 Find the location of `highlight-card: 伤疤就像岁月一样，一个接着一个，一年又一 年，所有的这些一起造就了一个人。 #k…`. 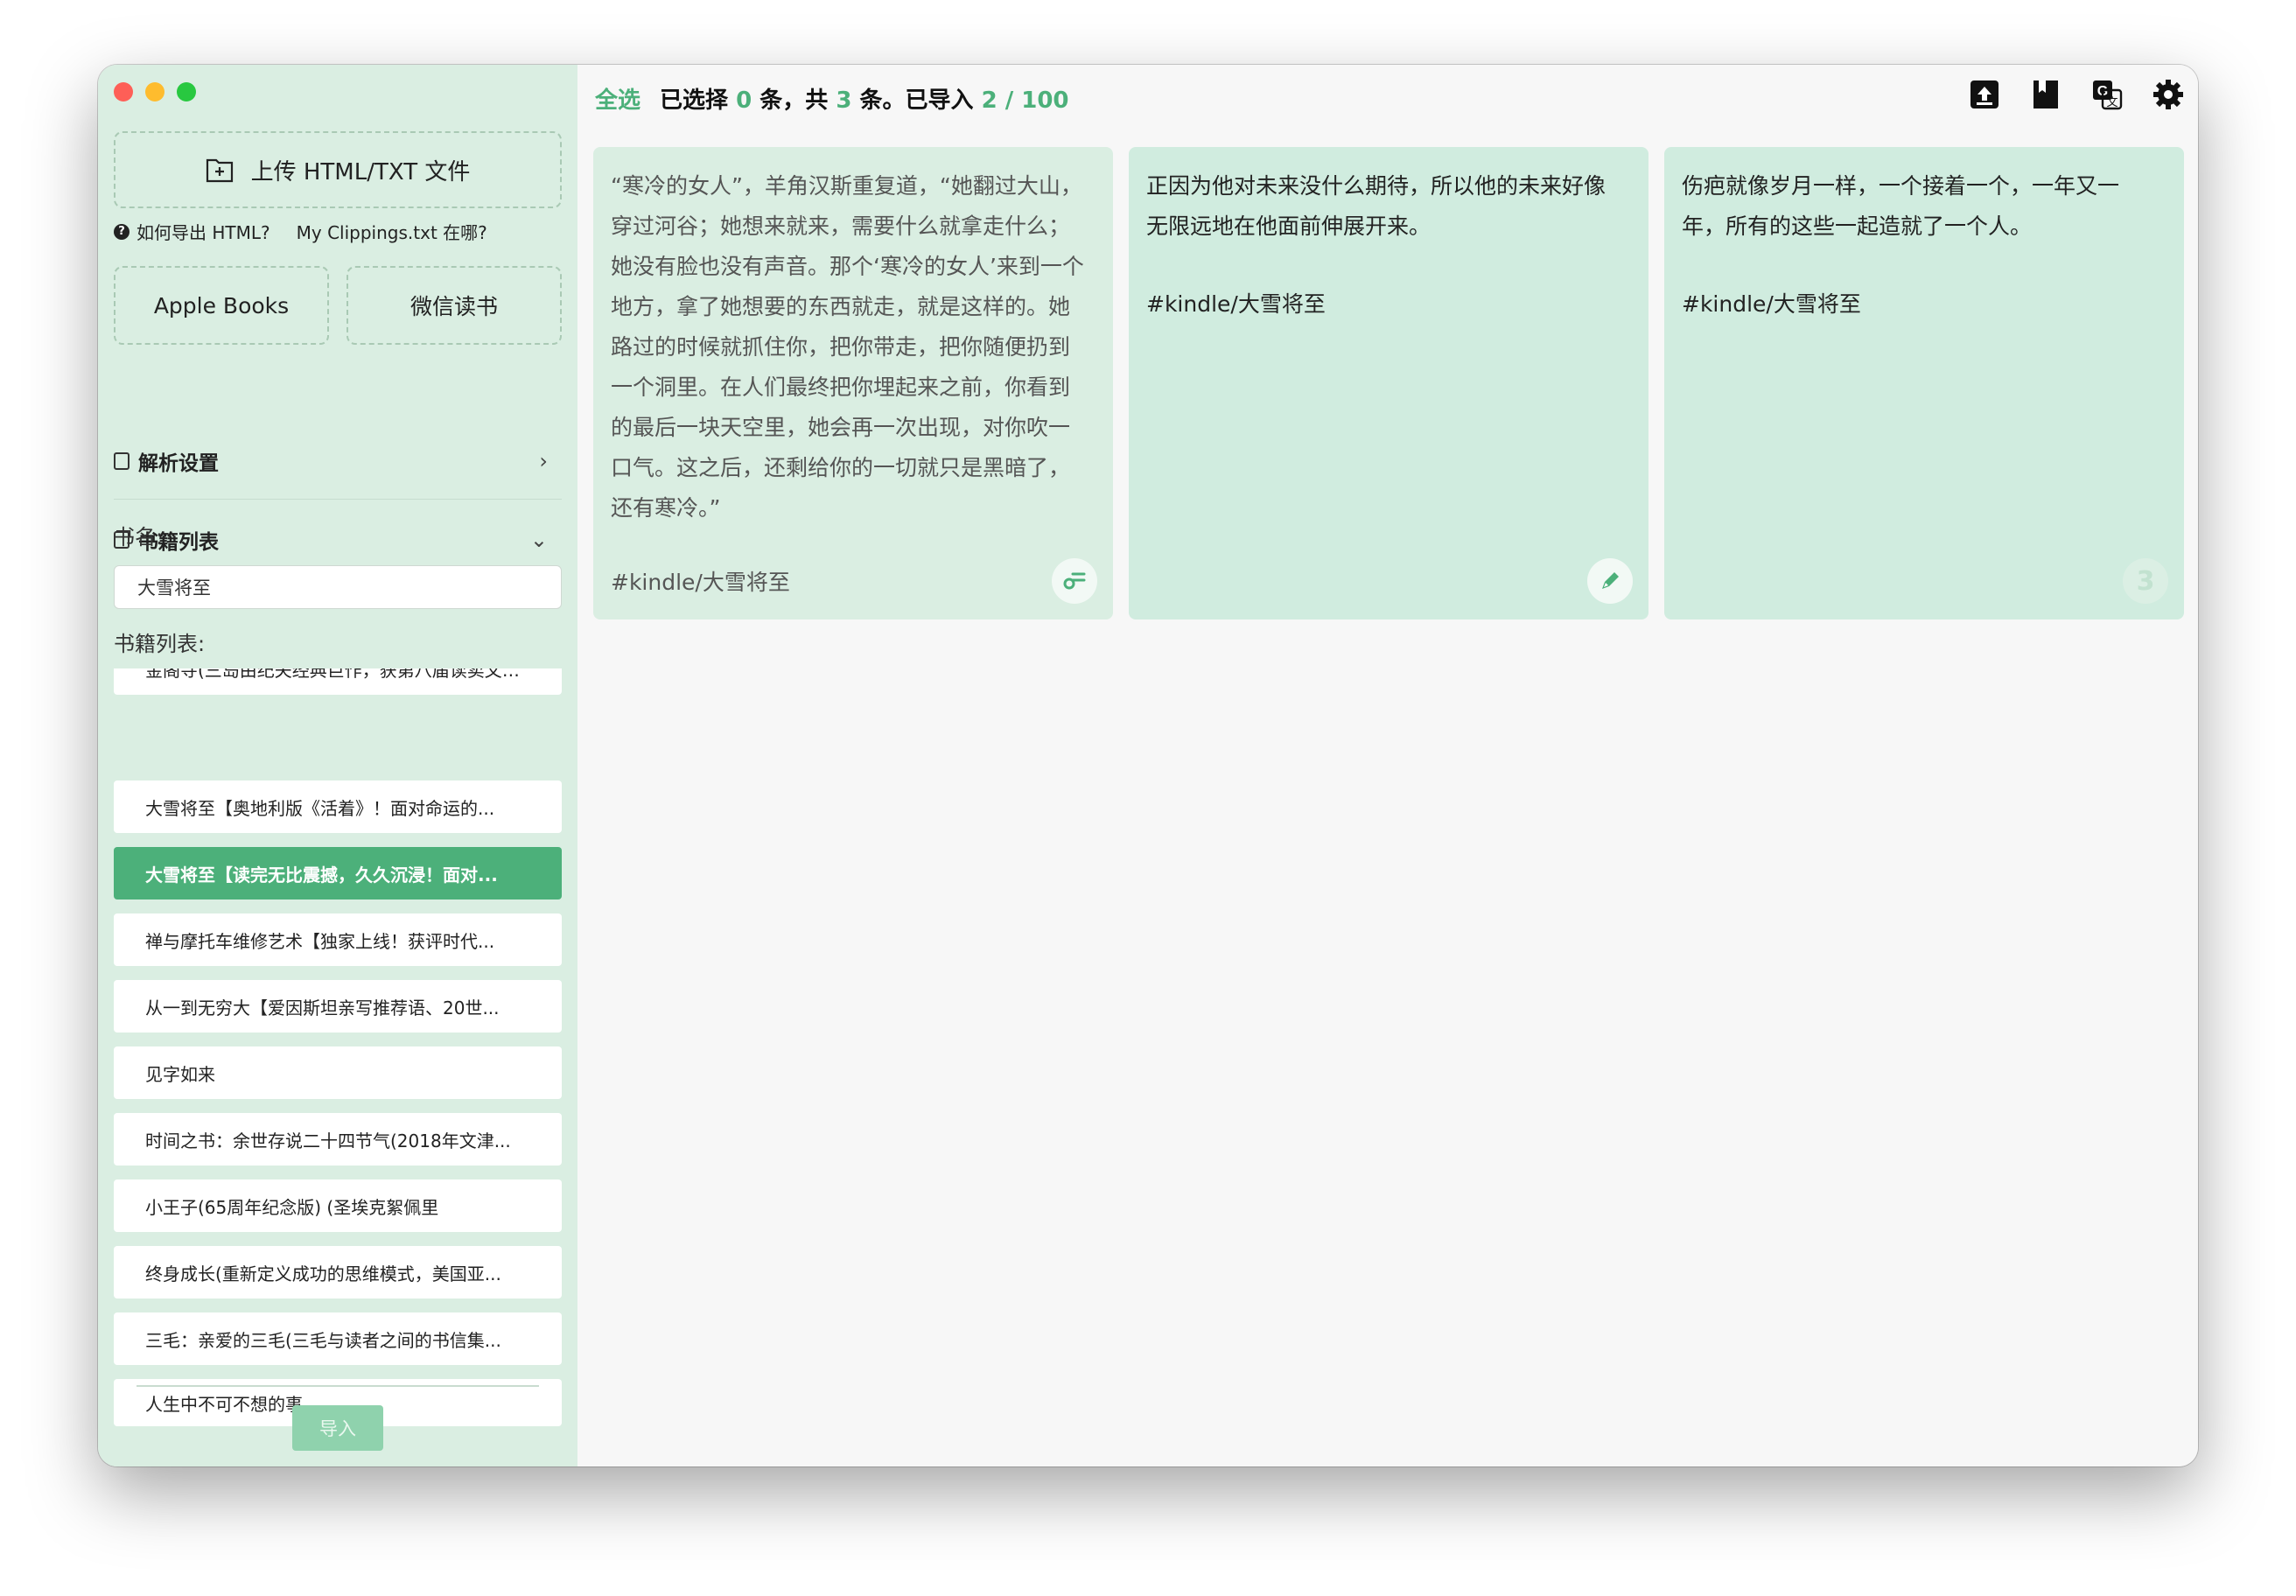

highlight-card: 伤疤就像岁月一样，一个接着一个，一年又一 年，所有的这些一起造就了一个人。 #k… is located at coordinates (1924, 383).